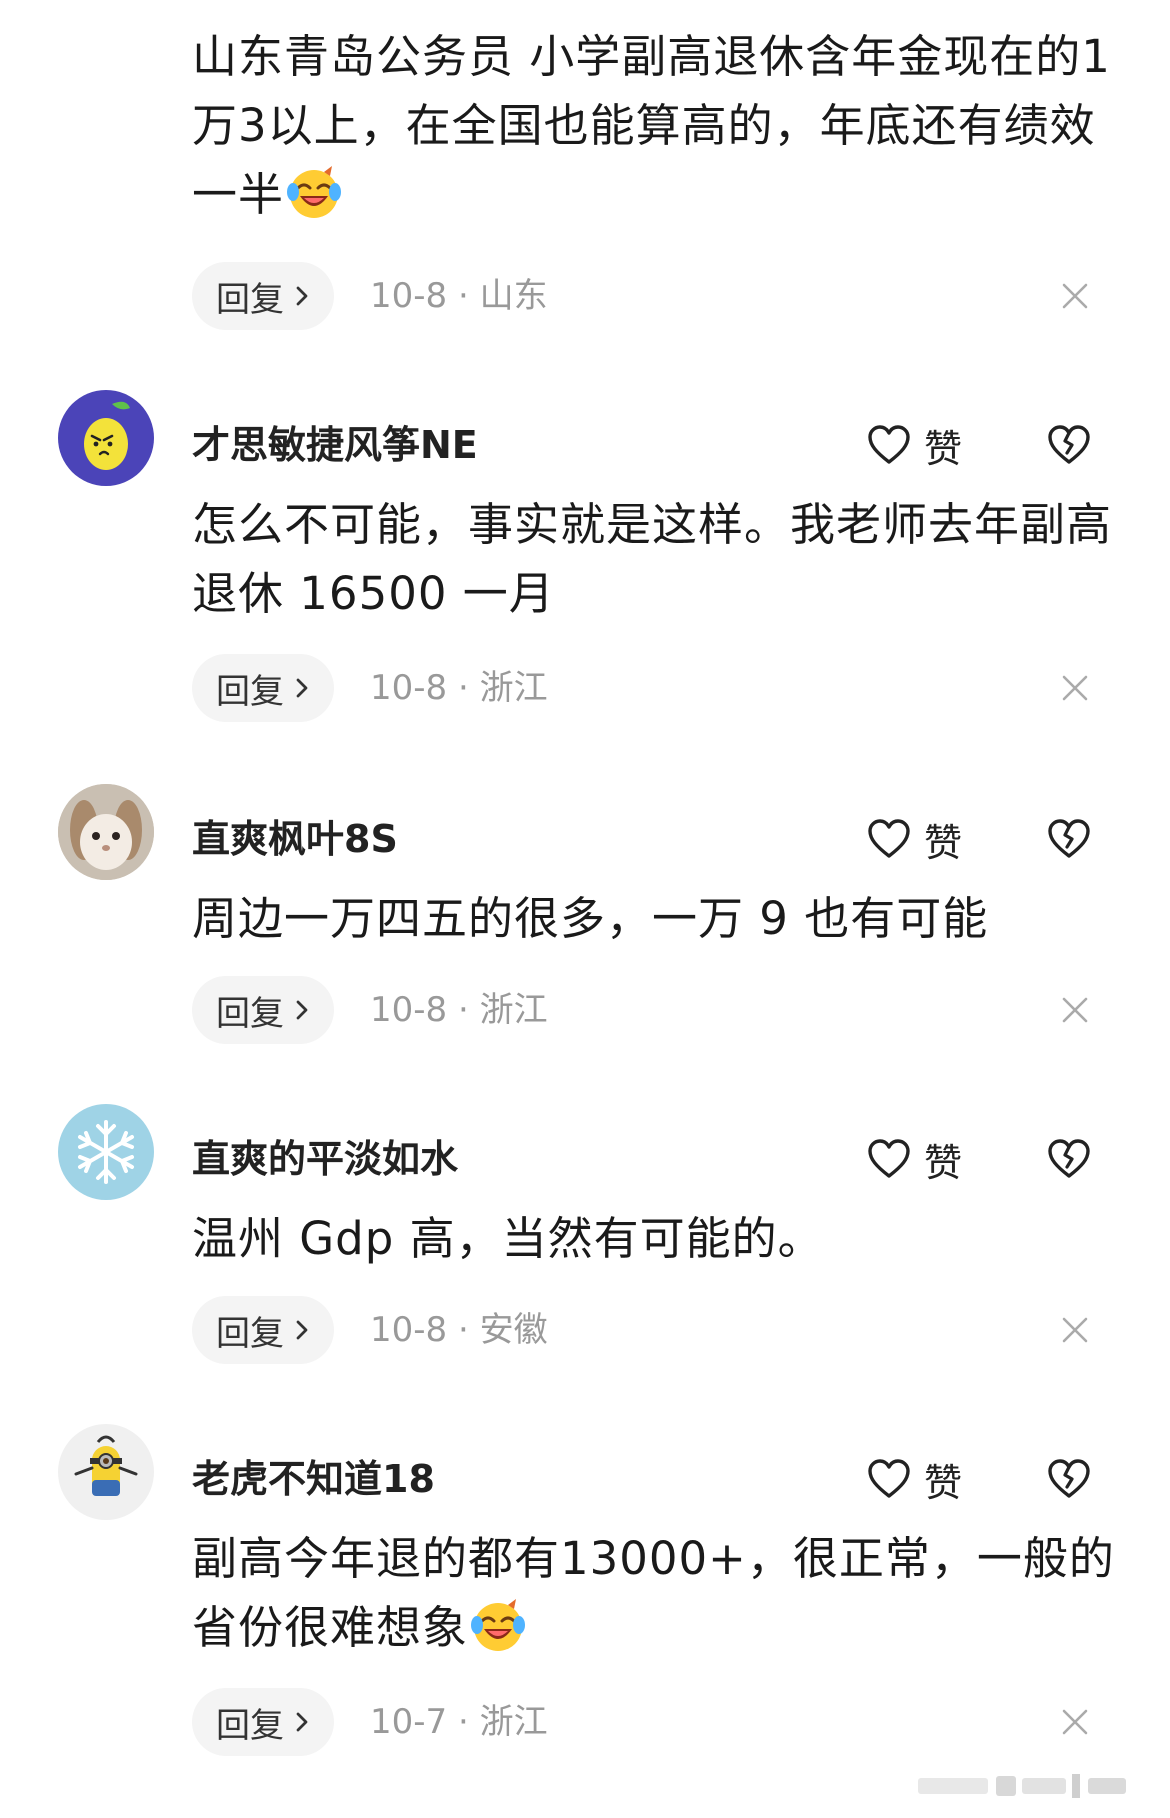 The width and height of the screenshot is (1170, 1818). Describe the element at coordinates (409, 1722) in the screenshot. I see `comment-date: 10-7` at that location.